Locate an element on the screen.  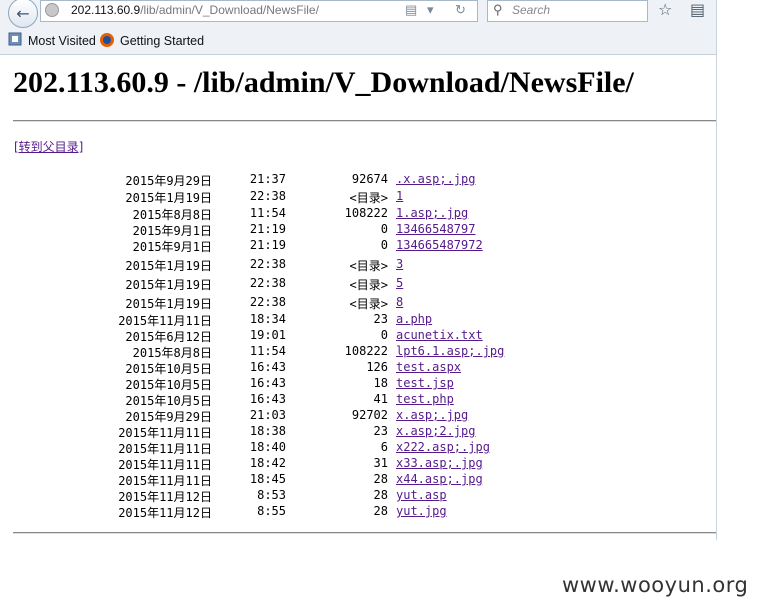
entry-name-link: 1.asp;.jpg is located at coordinates (432, 213).